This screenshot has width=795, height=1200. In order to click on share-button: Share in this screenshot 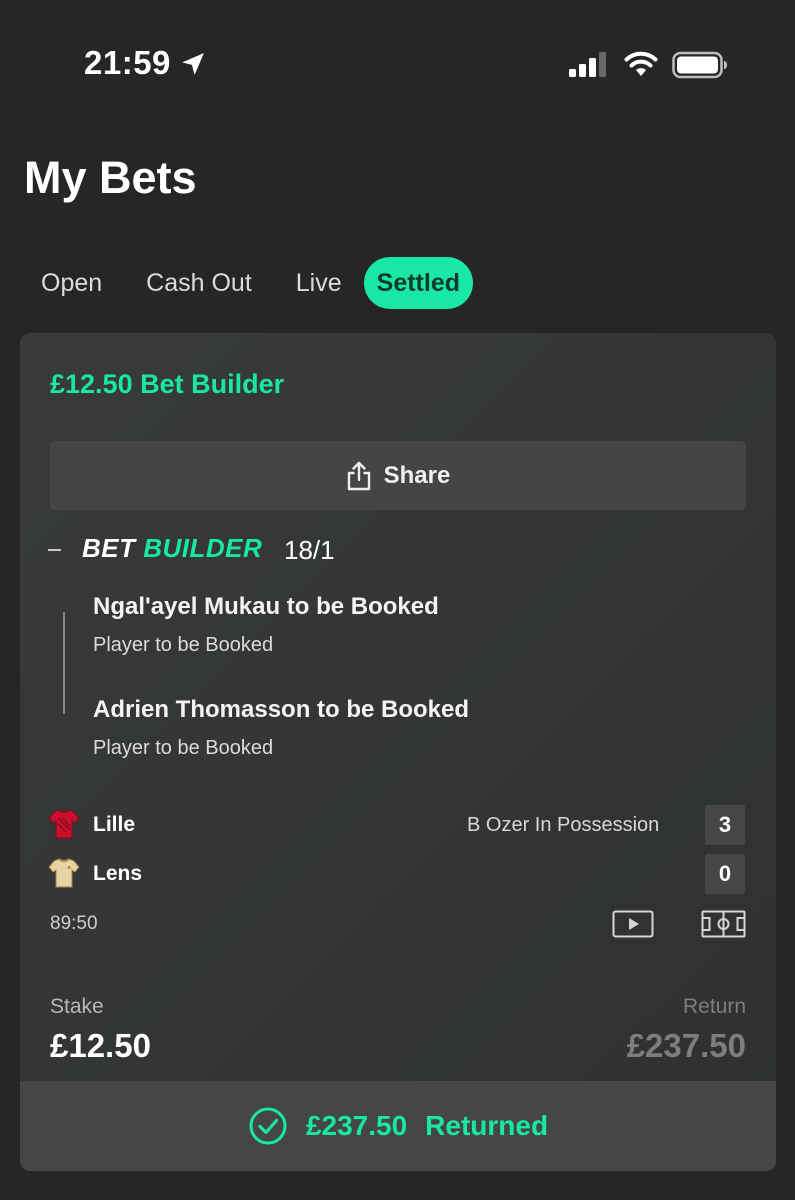, I will do `click(398, 475)`.